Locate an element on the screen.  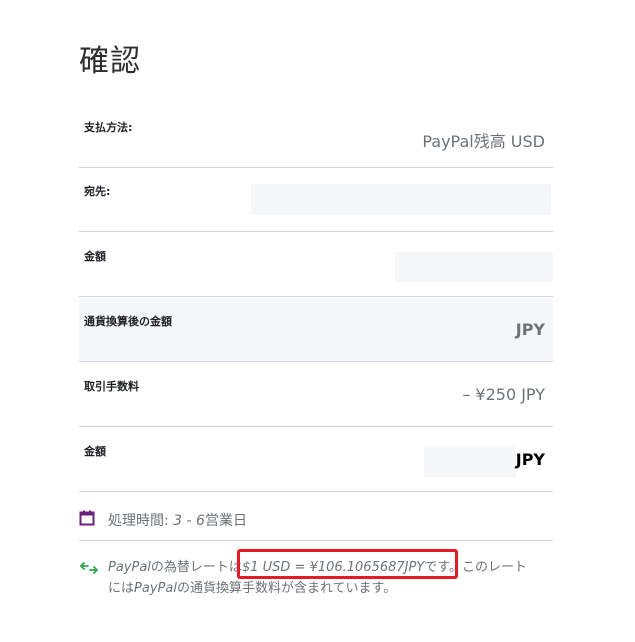
converted-amount-label: 通貨換算後の金額 is located at coordinates (128, 321).